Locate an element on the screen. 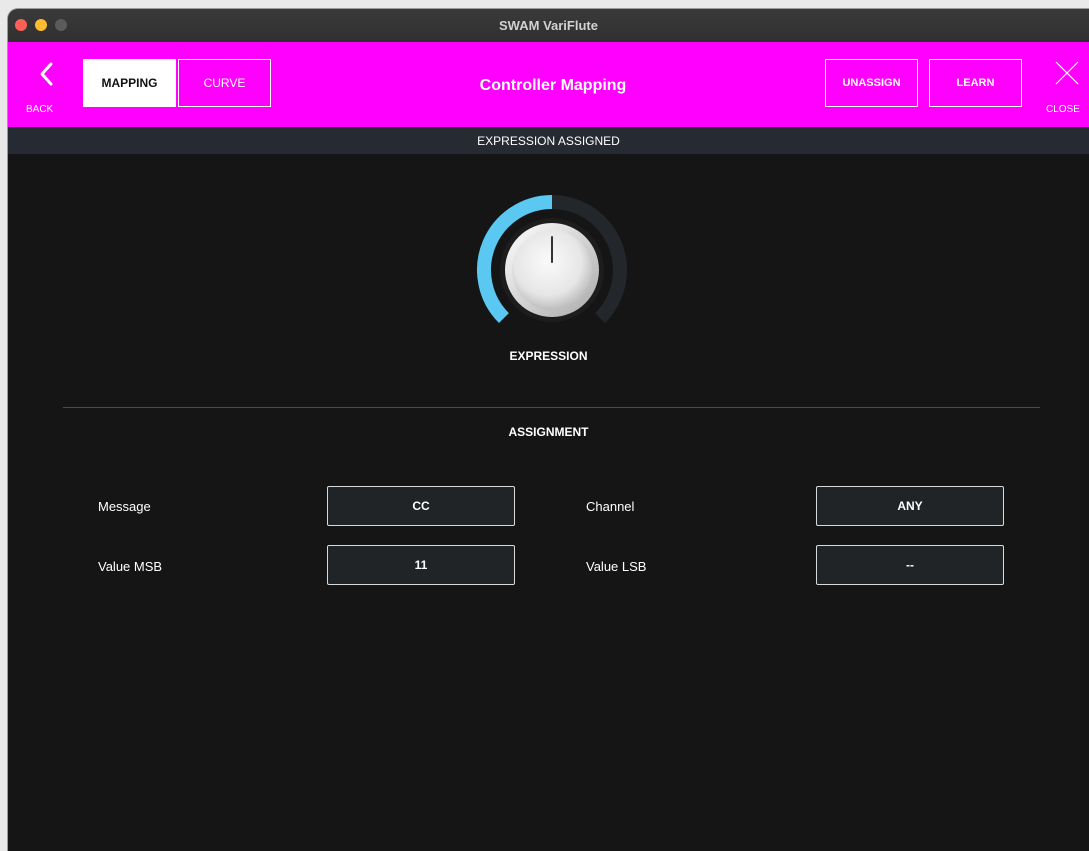 Image resolution: width=1089 pixels, height=851 pixels. chevron-left-icon is located at coordinates (46, 74).